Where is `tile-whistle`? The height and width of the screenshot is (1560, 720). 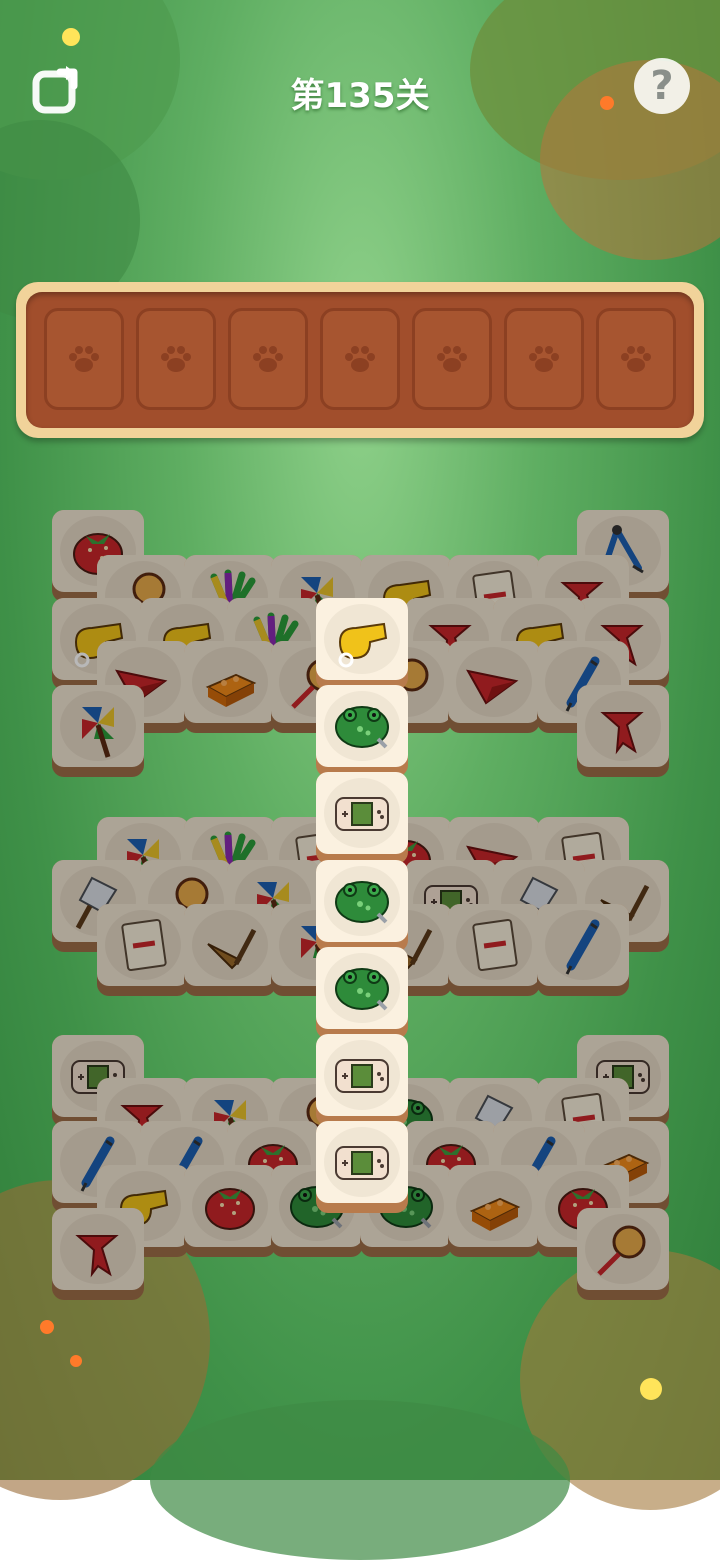
tile-whistle is located at coordinates (362, 644).